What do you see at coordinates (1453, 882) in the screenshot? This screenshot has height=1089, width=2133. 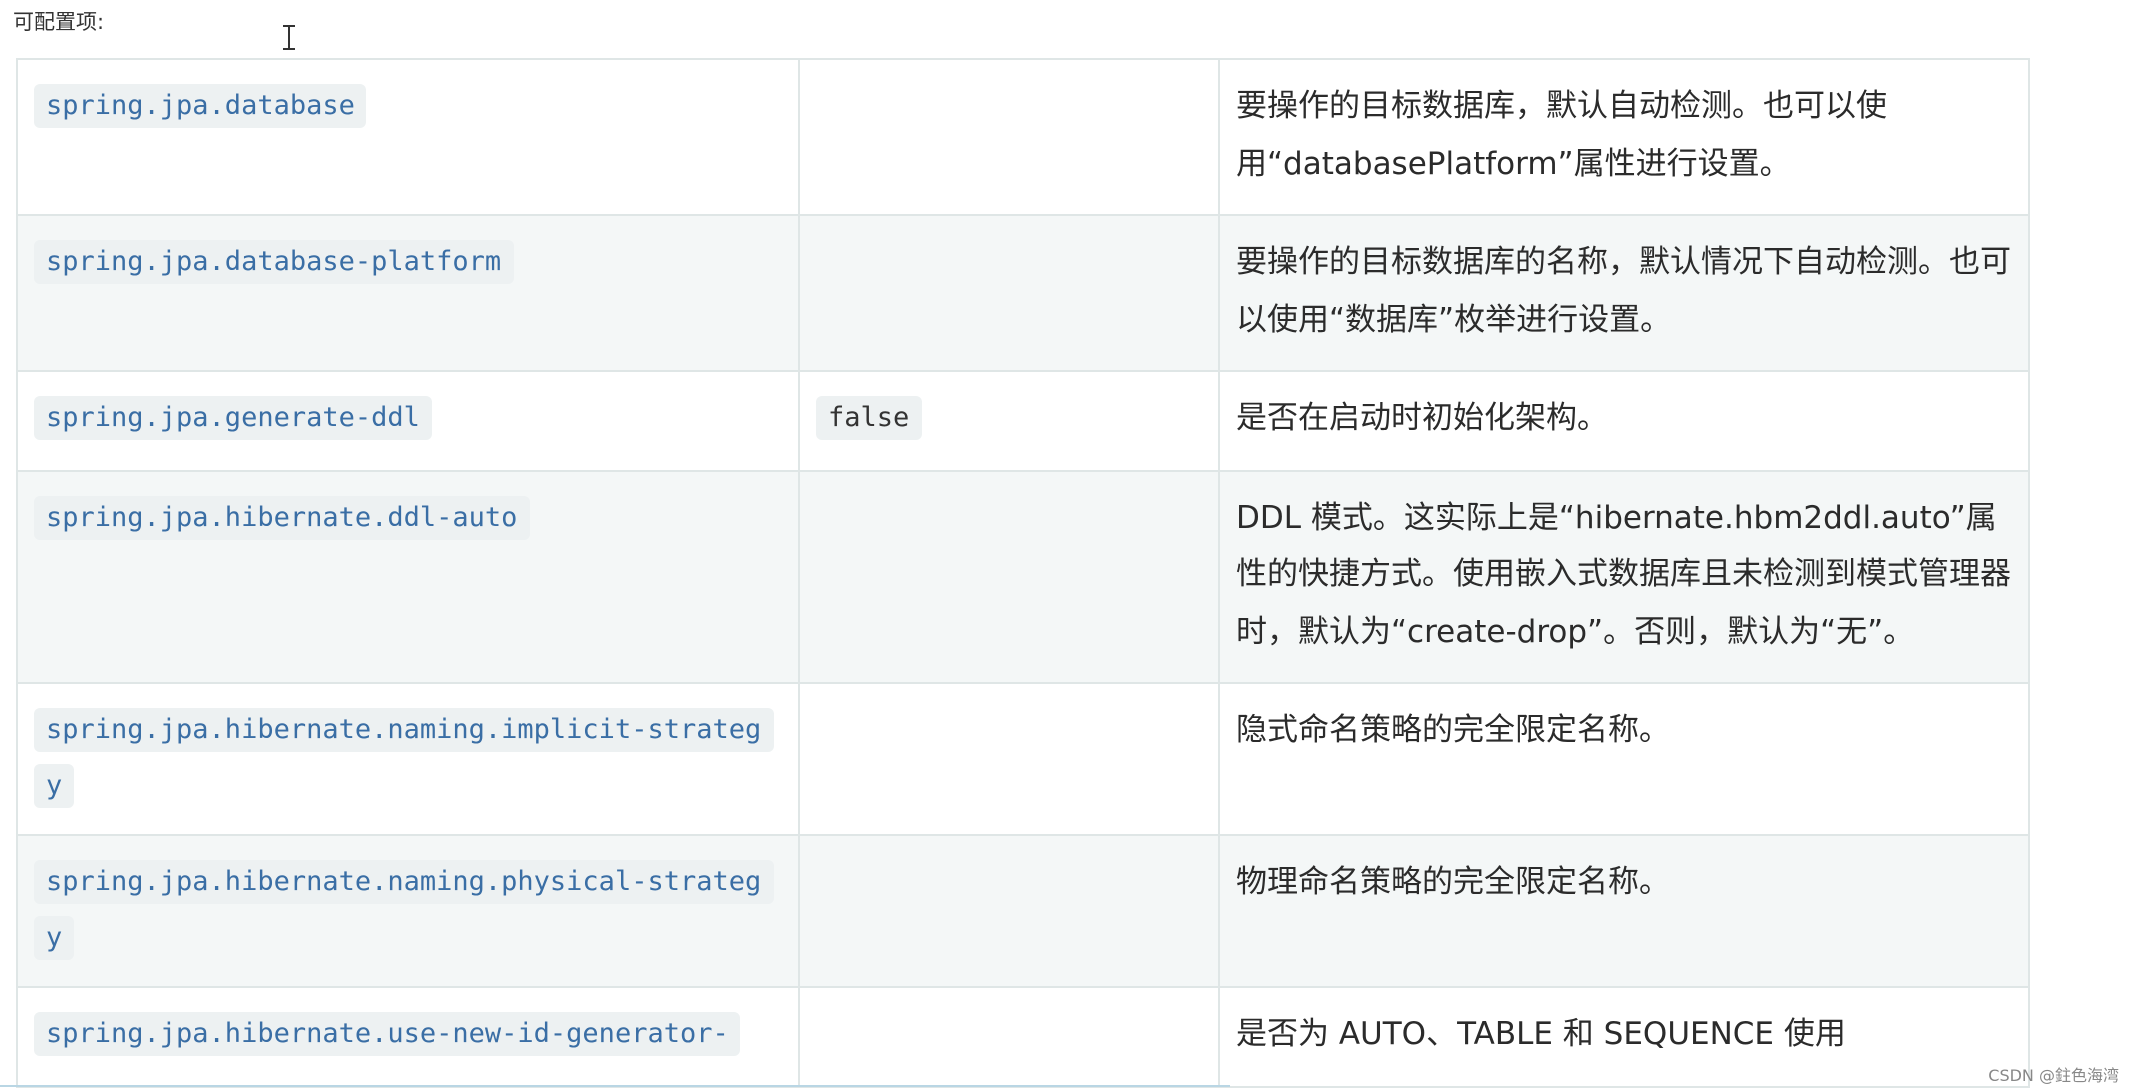 I see `property-description: 物理命名策略的完全限定名称。` at bounding box center [1453, 882].